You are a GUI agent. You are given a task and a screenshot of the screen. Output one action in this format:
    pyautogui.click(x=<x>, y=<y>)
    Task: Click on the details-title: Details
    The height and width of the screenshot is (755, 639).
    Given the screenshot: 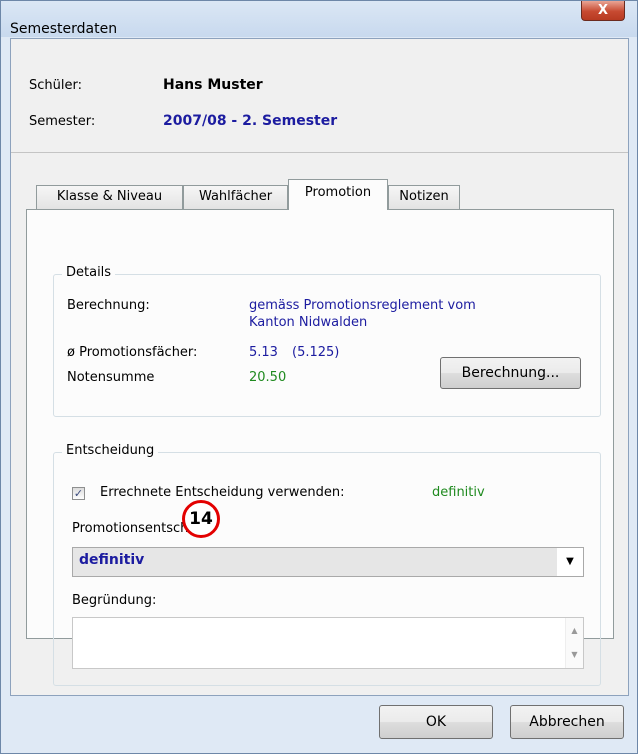 What is the action you would take?
    pyautogui.click(x=89, y=272)
    